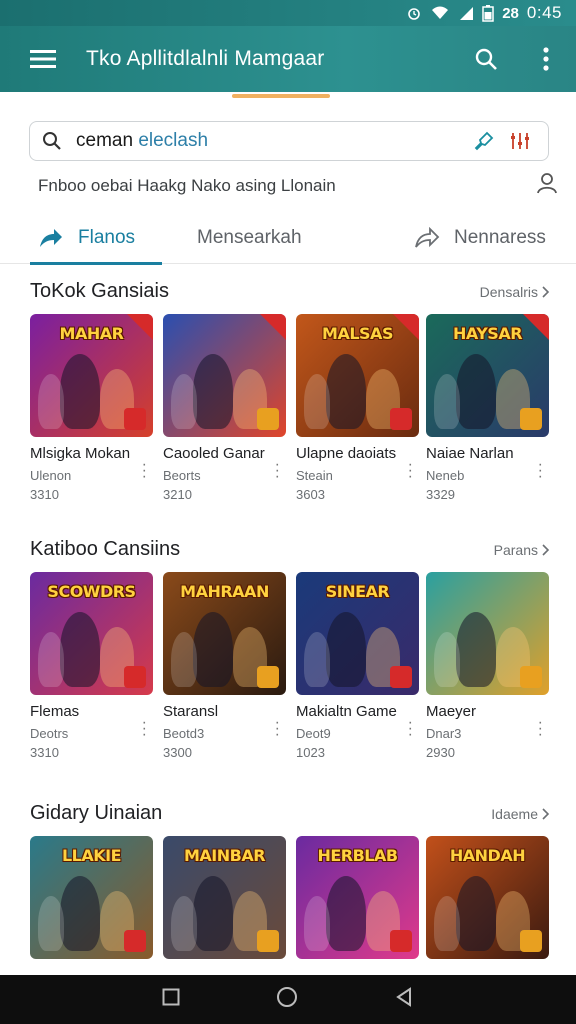  What do you see at coordinates (515, 292) in the screenshot?
I see `see-more-link: Densalris` at bounding box center [515, 292].